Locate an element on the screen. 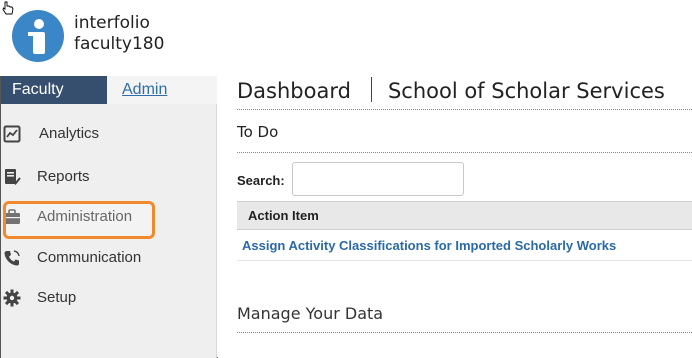 Image resolution: width=692 pixels, height=358 pixels. search-input is located at coordinates (378, 179).